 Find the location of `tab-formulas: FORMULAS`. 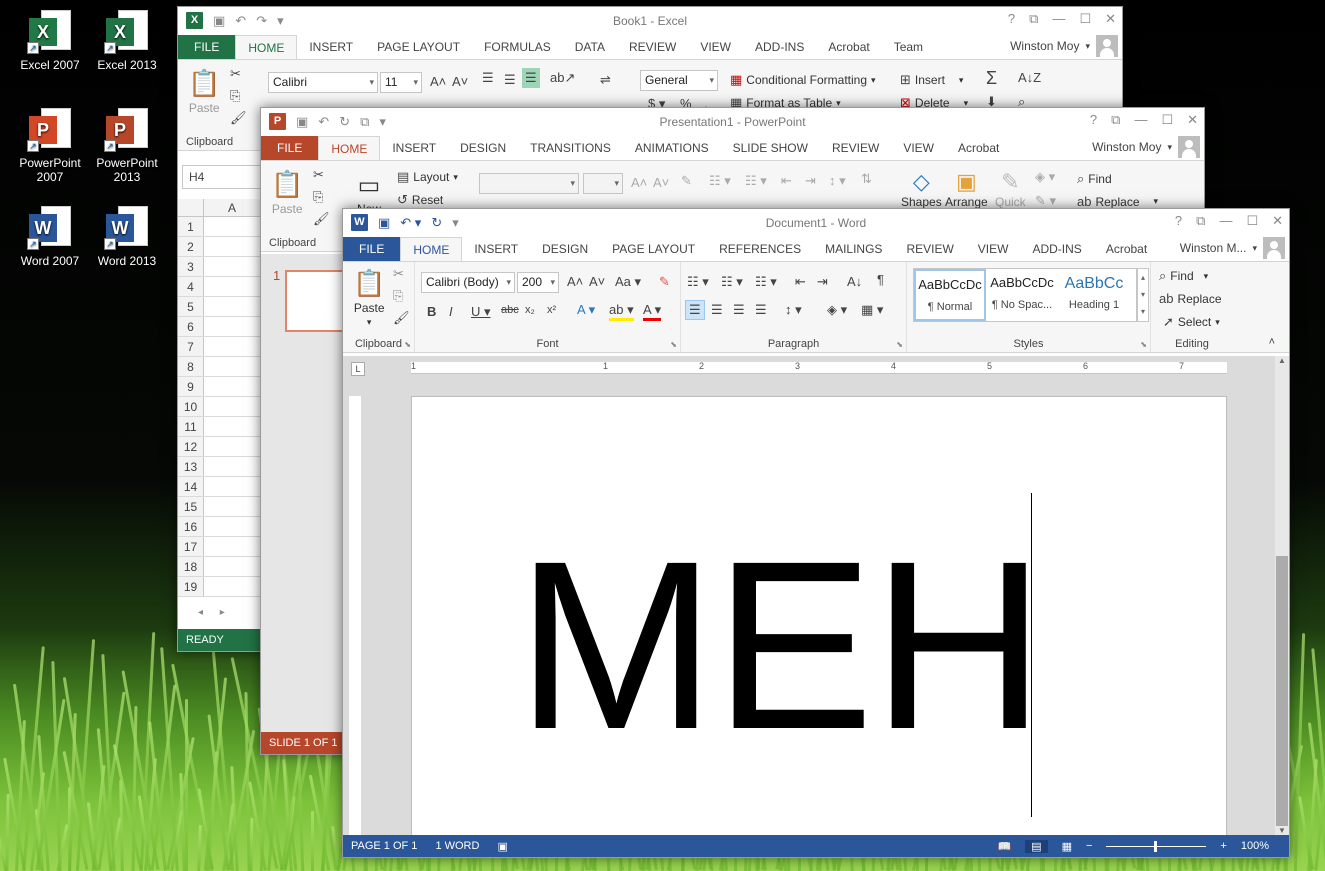

tab-formulas: FORMULAS is located at coordinates (517, 47).